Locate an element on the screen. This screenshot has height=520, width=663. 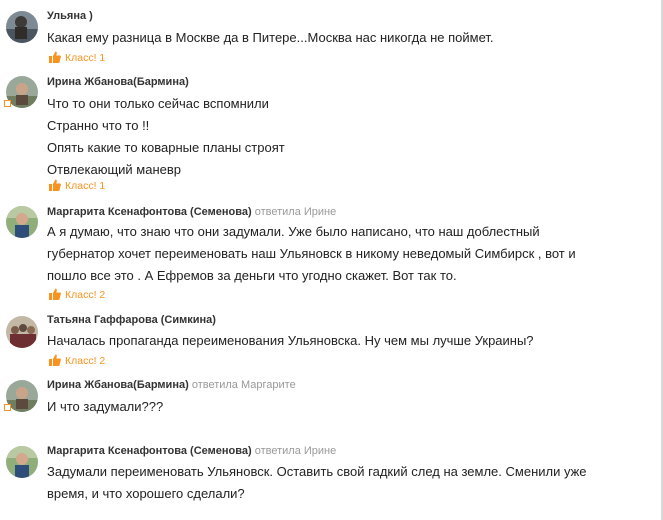
author-name: Ульяна ) is located at coordinates (70, 16).